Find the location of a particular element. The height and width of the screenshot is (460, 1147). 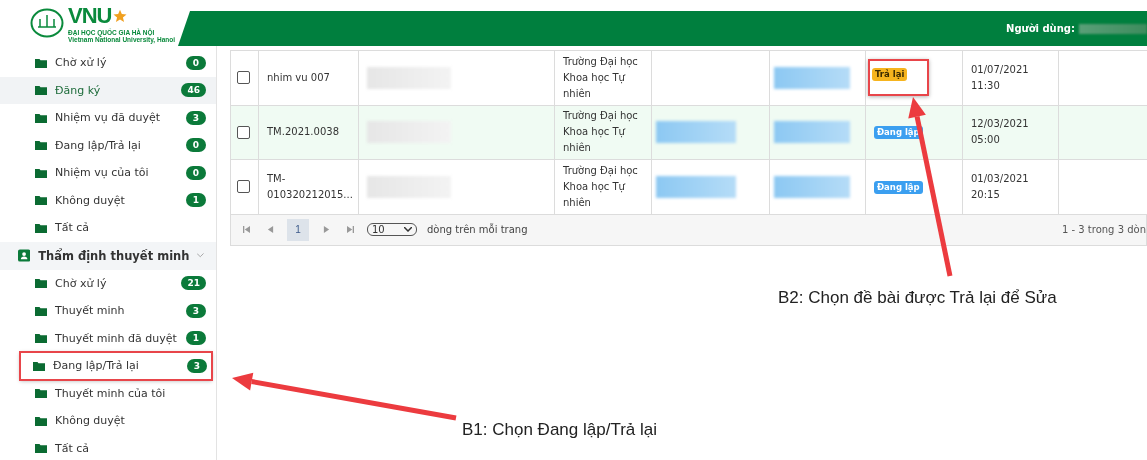

table-row: nhim vu 007 Trường Đại học Khoa học Tự nhiên Trả lại 01/07/2021 11:30 is located at coordinates (688, 77).